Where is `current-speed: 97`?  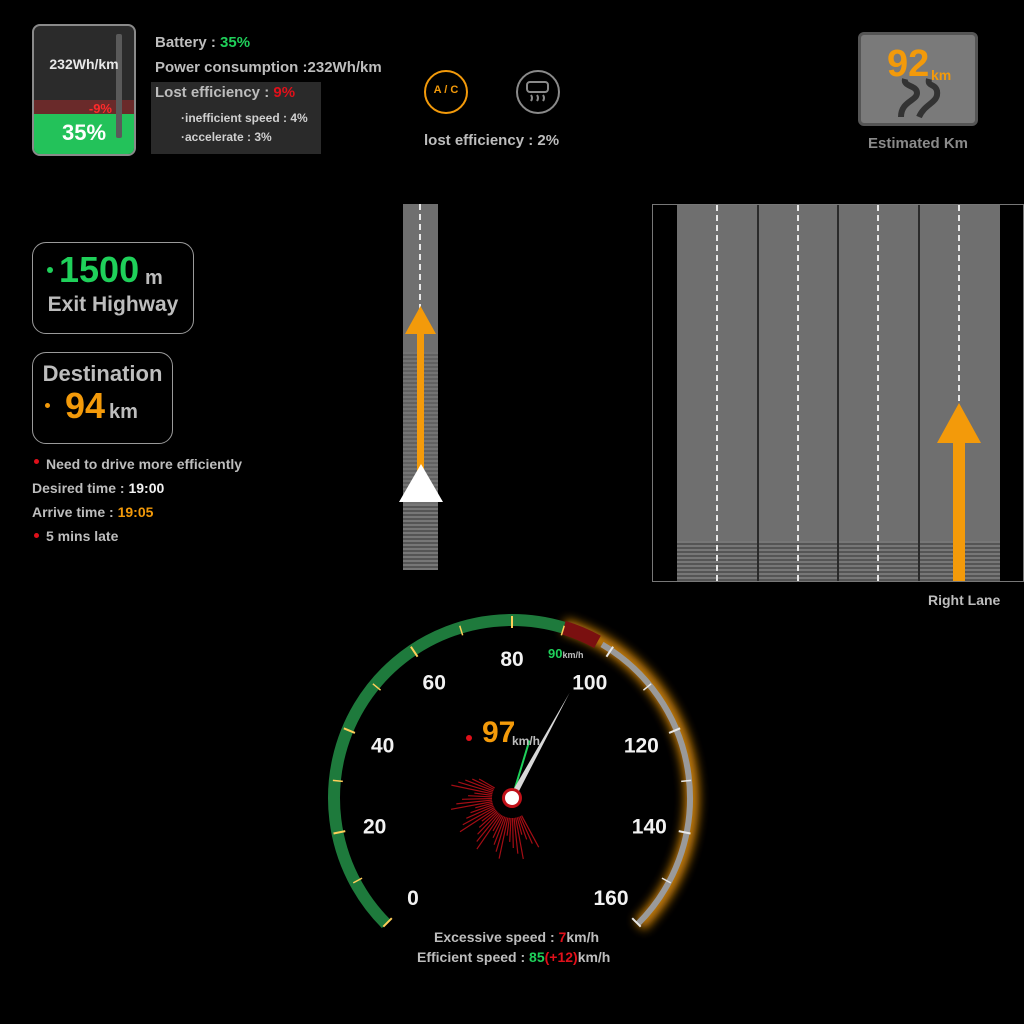
current-speed: 97 is located at coordinates (499, 732).